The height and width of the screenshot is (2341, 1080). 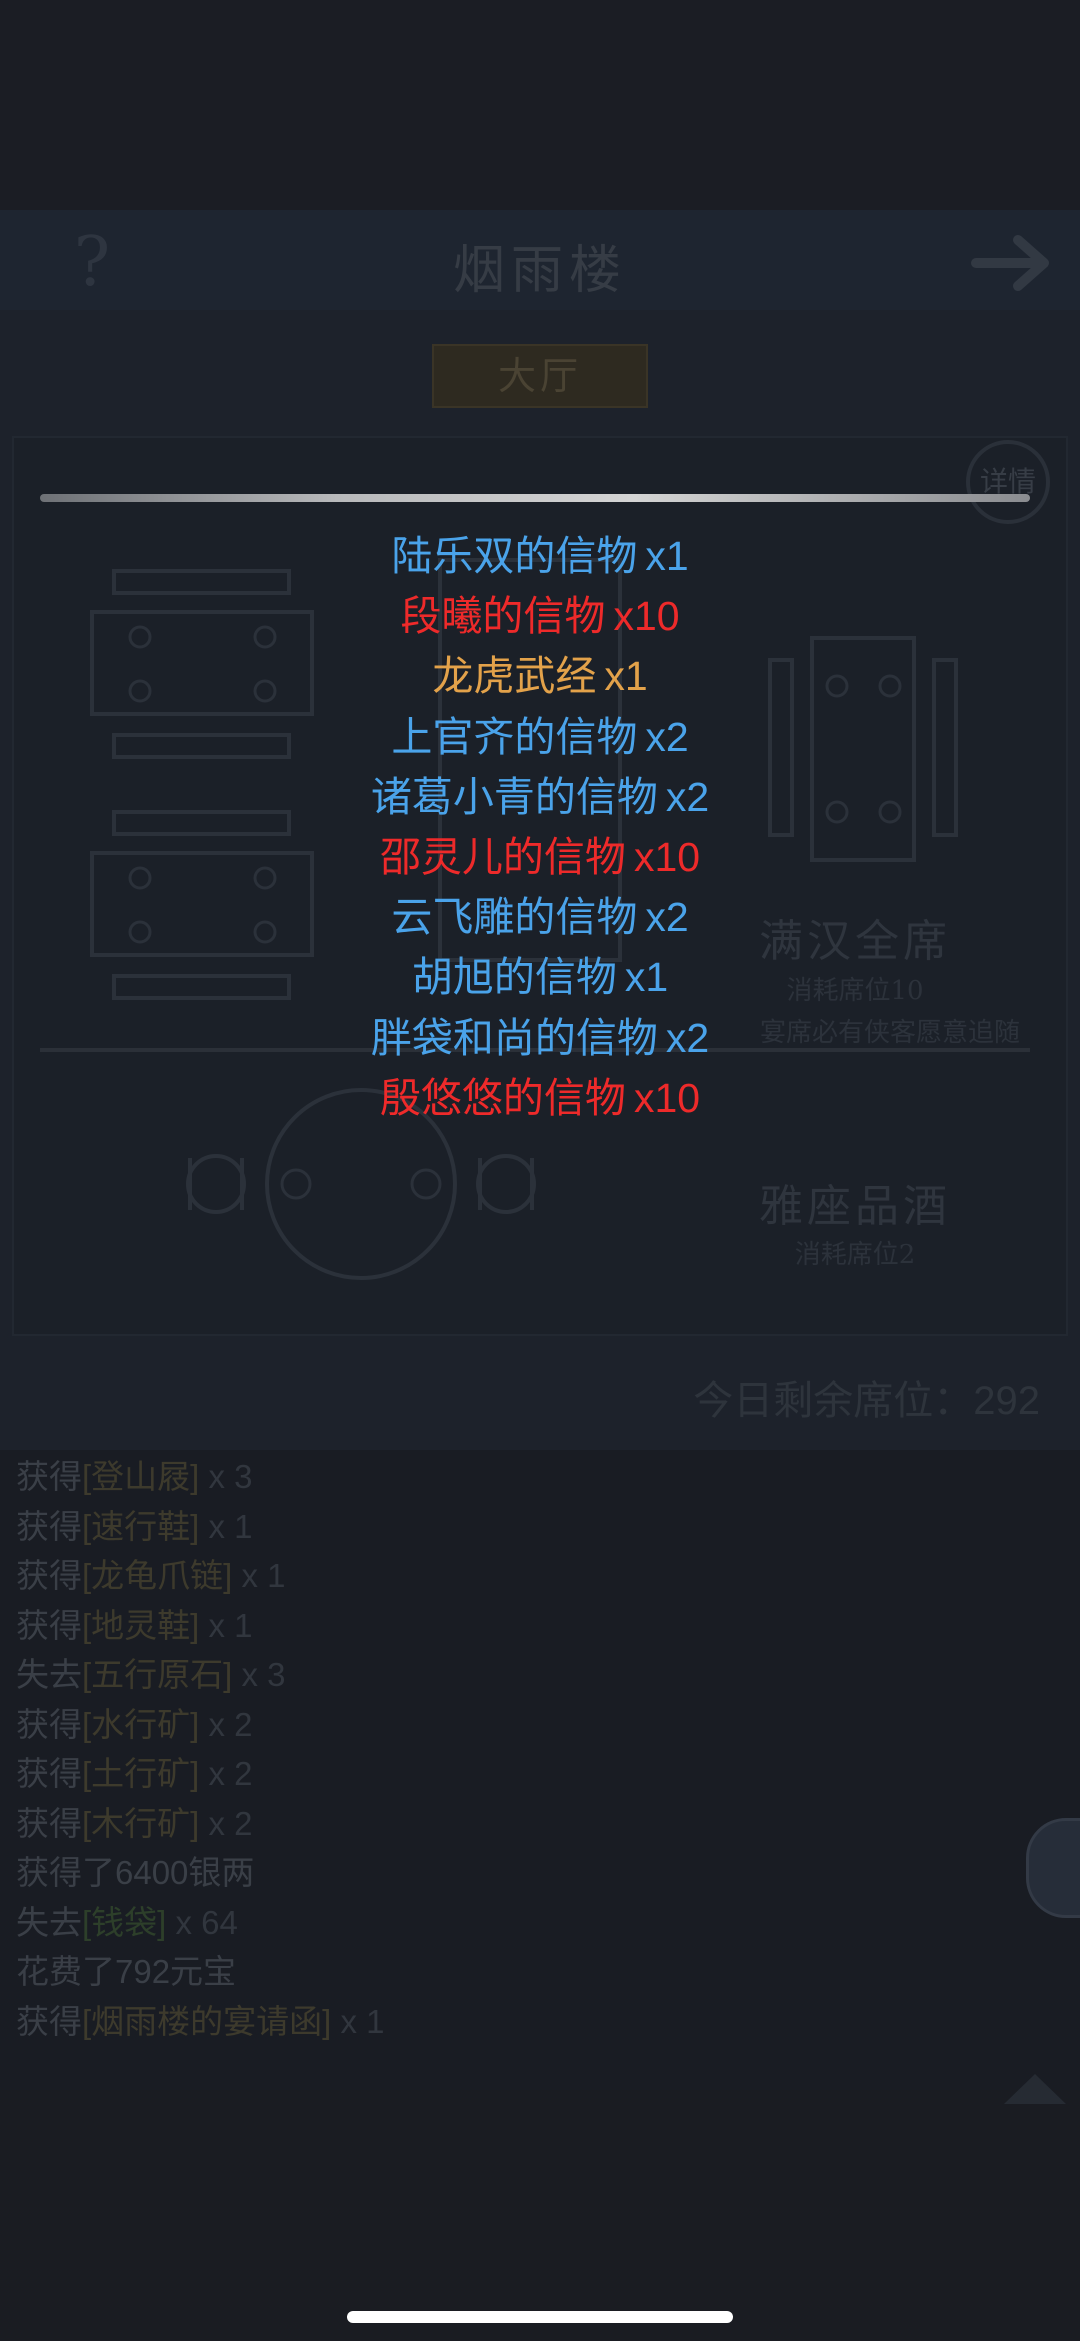 I want to click on log-line: 获得[木行矿] x 2, so click(x=466, y=1824).